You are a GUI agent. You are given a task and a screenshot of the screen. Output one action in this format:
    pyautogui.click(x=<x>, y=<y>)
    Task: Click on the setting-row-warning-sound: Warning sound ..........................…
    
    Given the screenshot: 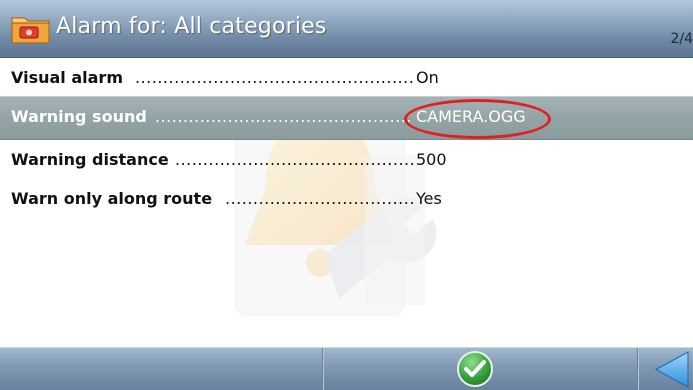 What is the action you would take?
    pyautogui.click(x=346, y=118)
    